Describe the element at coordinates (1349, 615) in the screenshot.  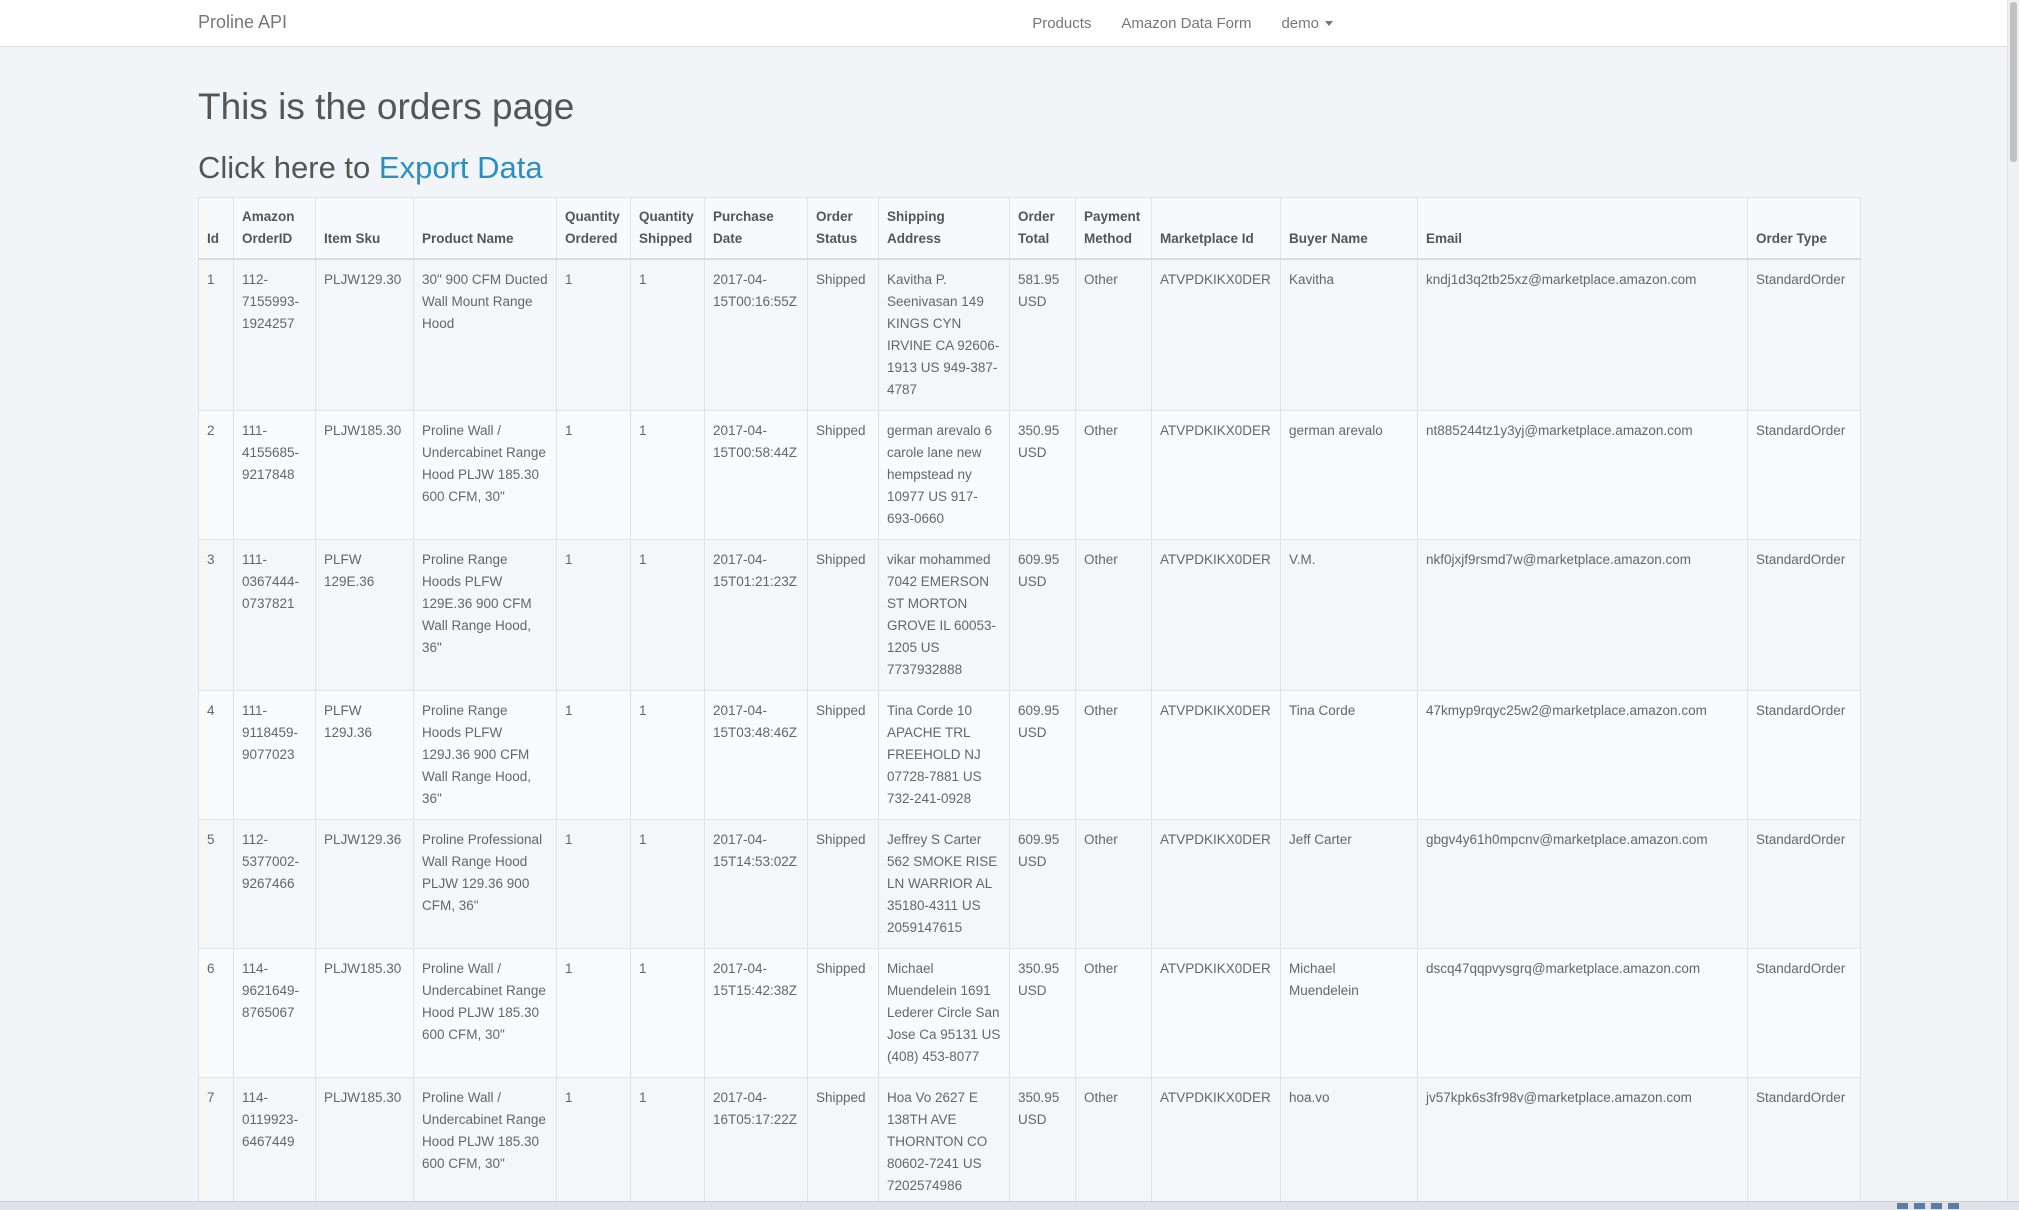
I see `table-cell: V.M.` at that location.